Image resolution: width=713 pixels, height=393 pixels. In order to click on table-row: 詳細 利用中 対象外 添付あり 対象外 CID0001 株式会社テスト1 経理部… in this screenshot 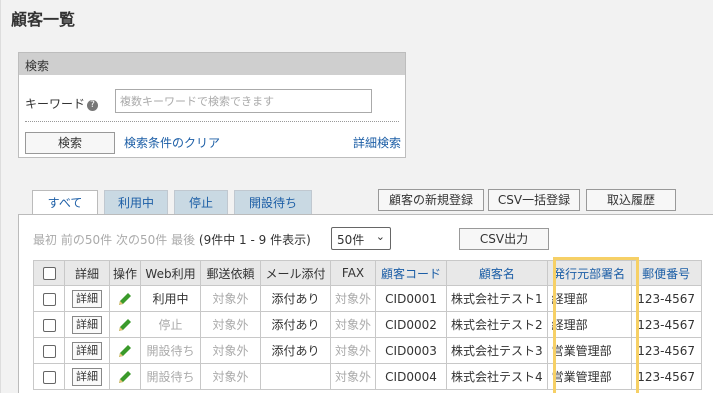, I will do `click(367, 298)`.